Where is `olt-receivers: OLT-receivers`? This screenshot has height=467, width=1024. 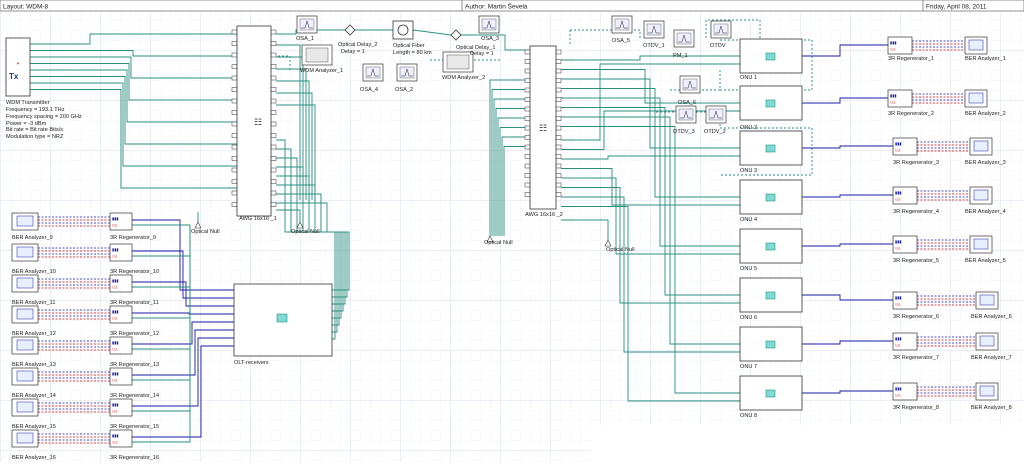 olt-receivers: OLT-receivers is located at coordinates (283, 324).